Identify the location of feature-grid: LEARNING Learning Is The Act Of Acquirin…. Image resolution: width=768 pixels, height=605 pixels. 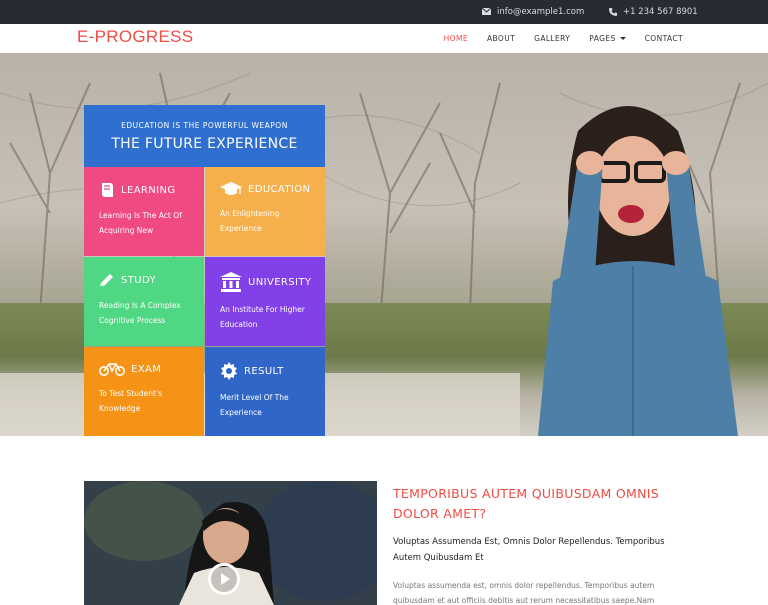
(204, 301).